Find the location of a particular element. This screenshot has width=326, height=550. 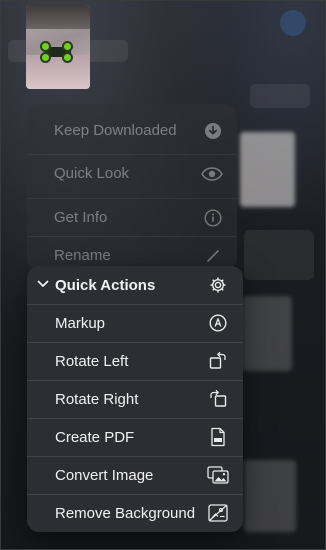

quick-action-label: Rotate Left is located at coordinates (92, 361).